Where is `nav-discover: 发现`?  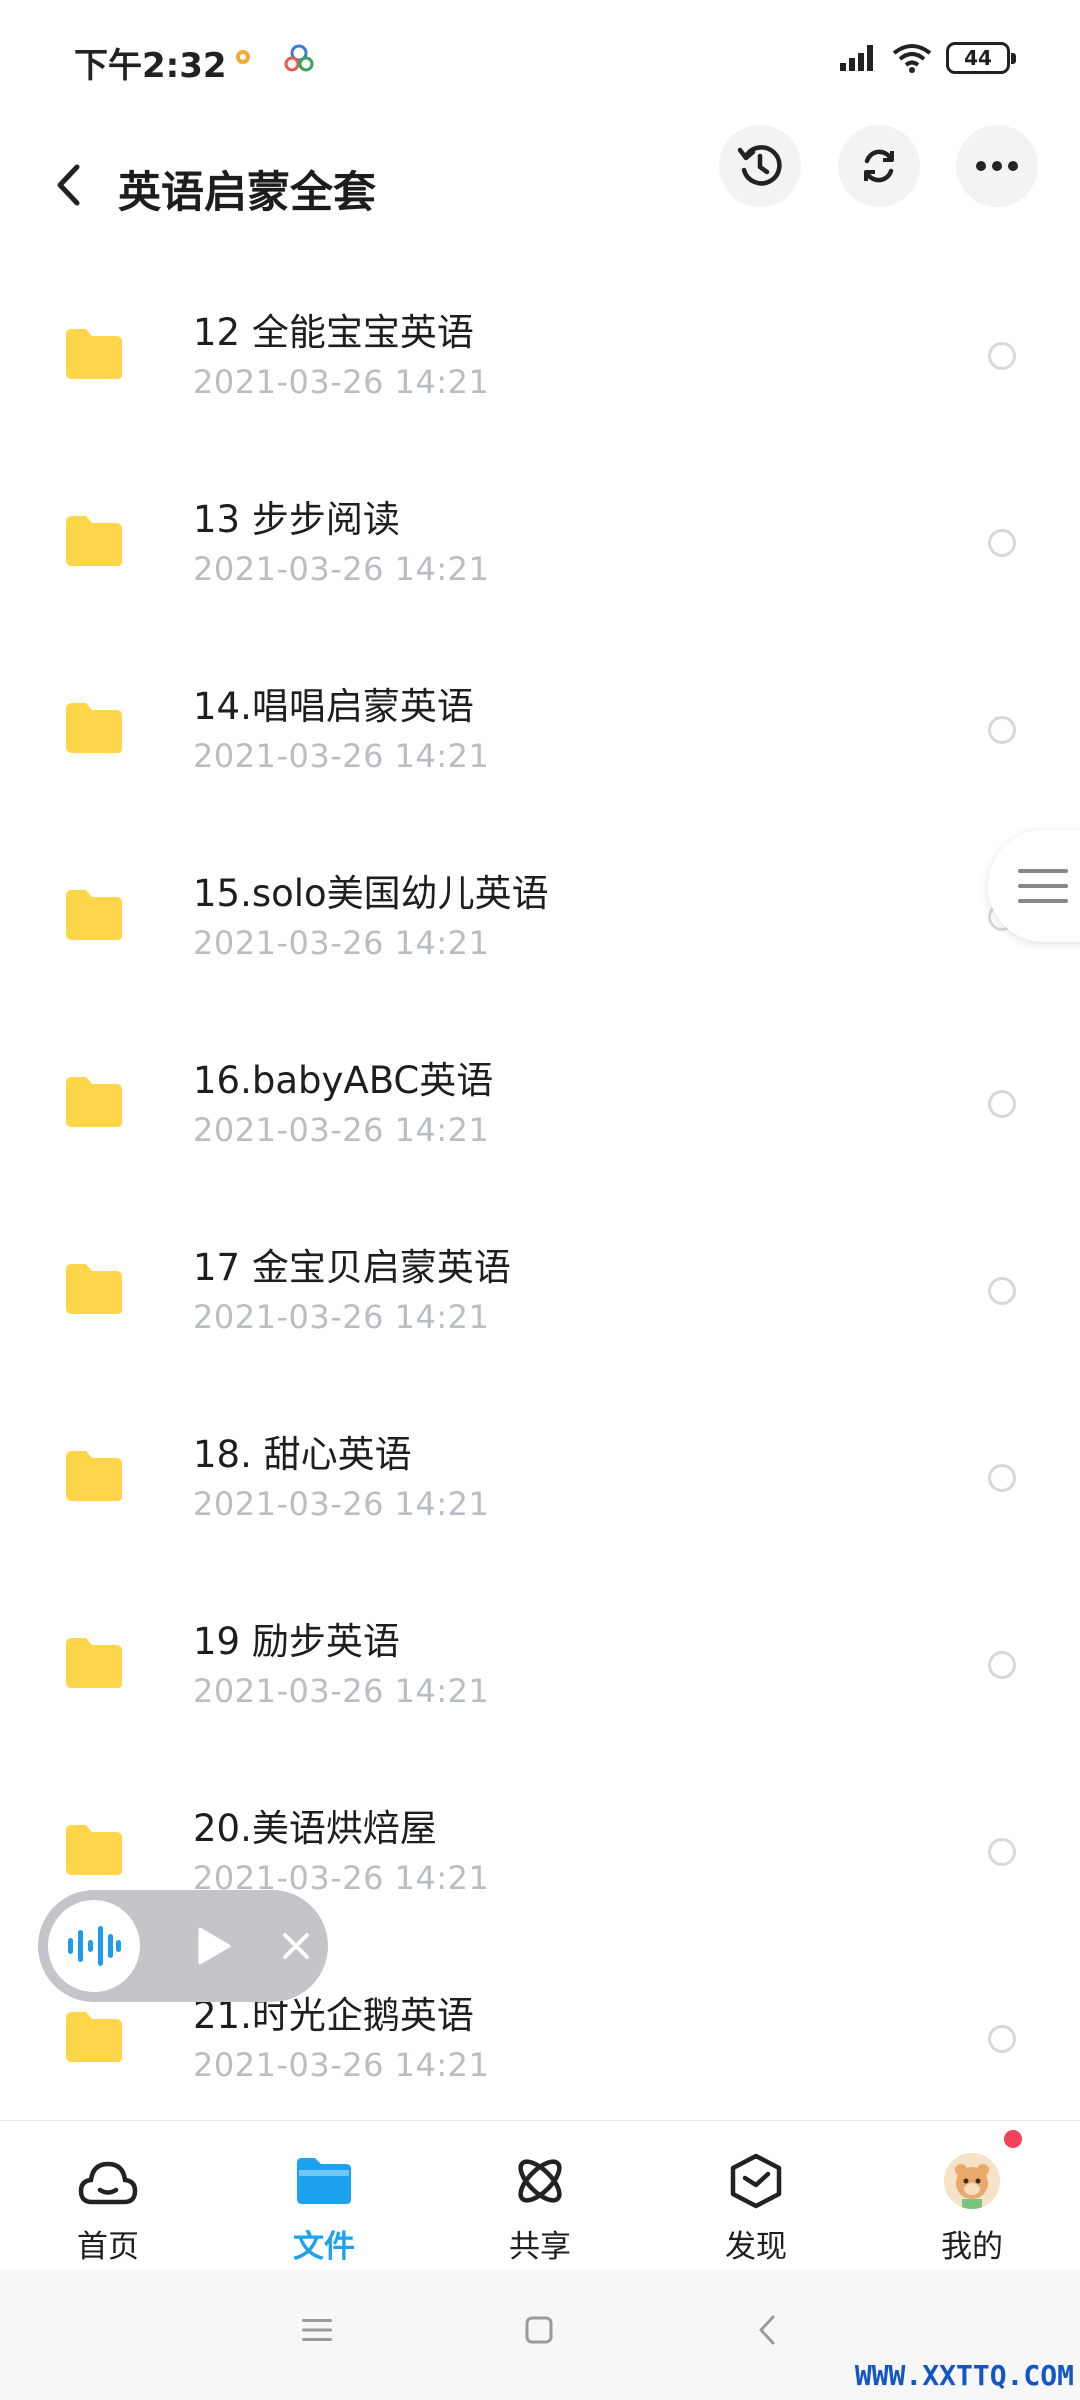
nav-discover: 发现 is located at coordinates (756, 2213).